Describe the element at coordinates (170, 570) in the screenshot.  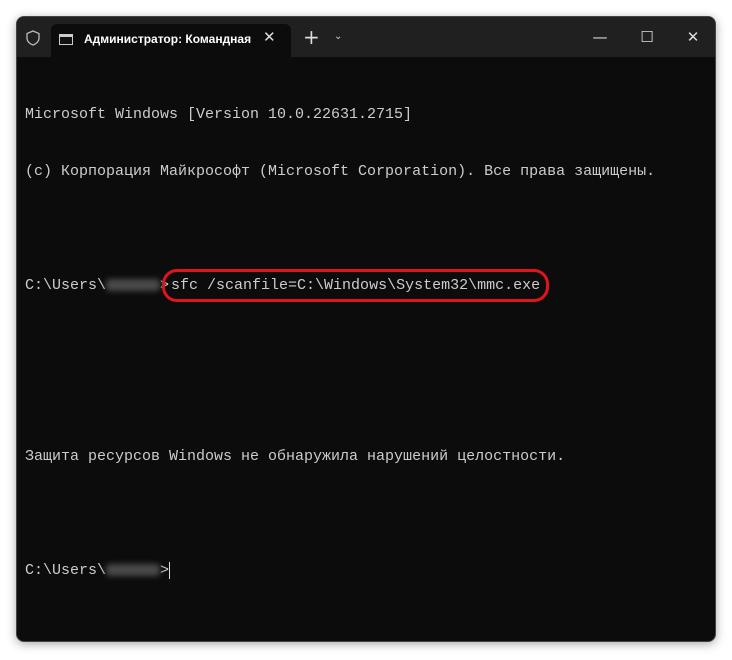
I see `text-cursor` at that location.